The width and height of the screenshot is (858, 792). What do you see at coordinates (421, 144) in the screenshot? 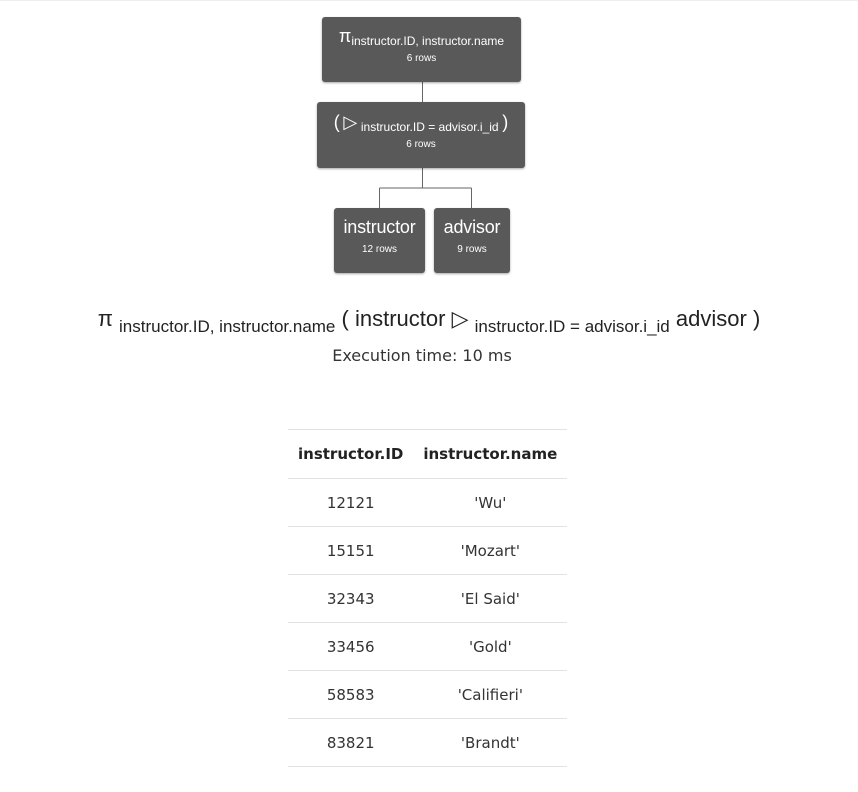
I see `join-row-count: 6 rows` at bounding box center [421, 144].